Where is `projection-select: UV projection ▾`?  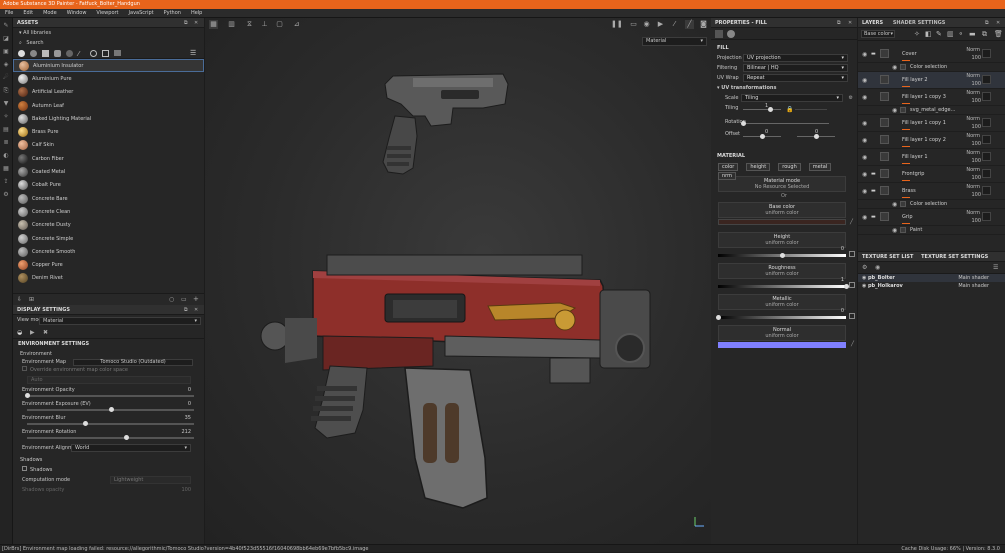
projection-select: UV projection ▾ is located at coordinates (795, 58).